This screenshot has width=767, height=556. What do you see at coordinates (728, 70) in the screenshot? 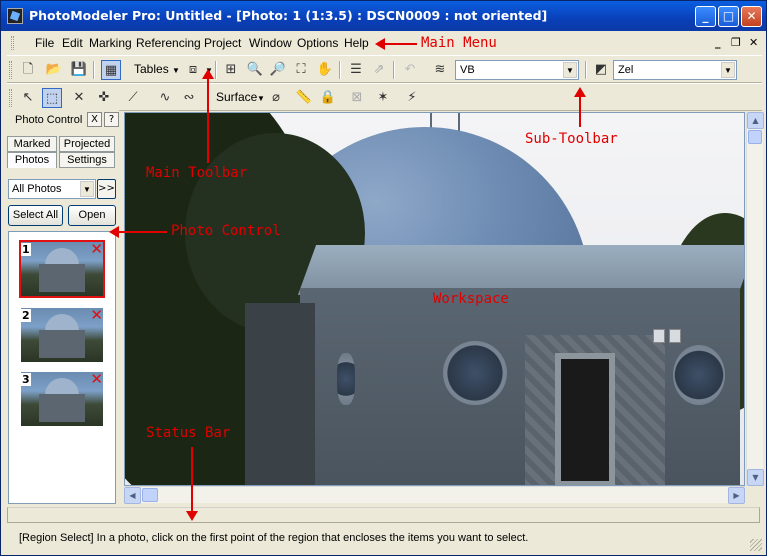
I see `color-chevron-down-icon: ▼` at bounding box center [728, 70].